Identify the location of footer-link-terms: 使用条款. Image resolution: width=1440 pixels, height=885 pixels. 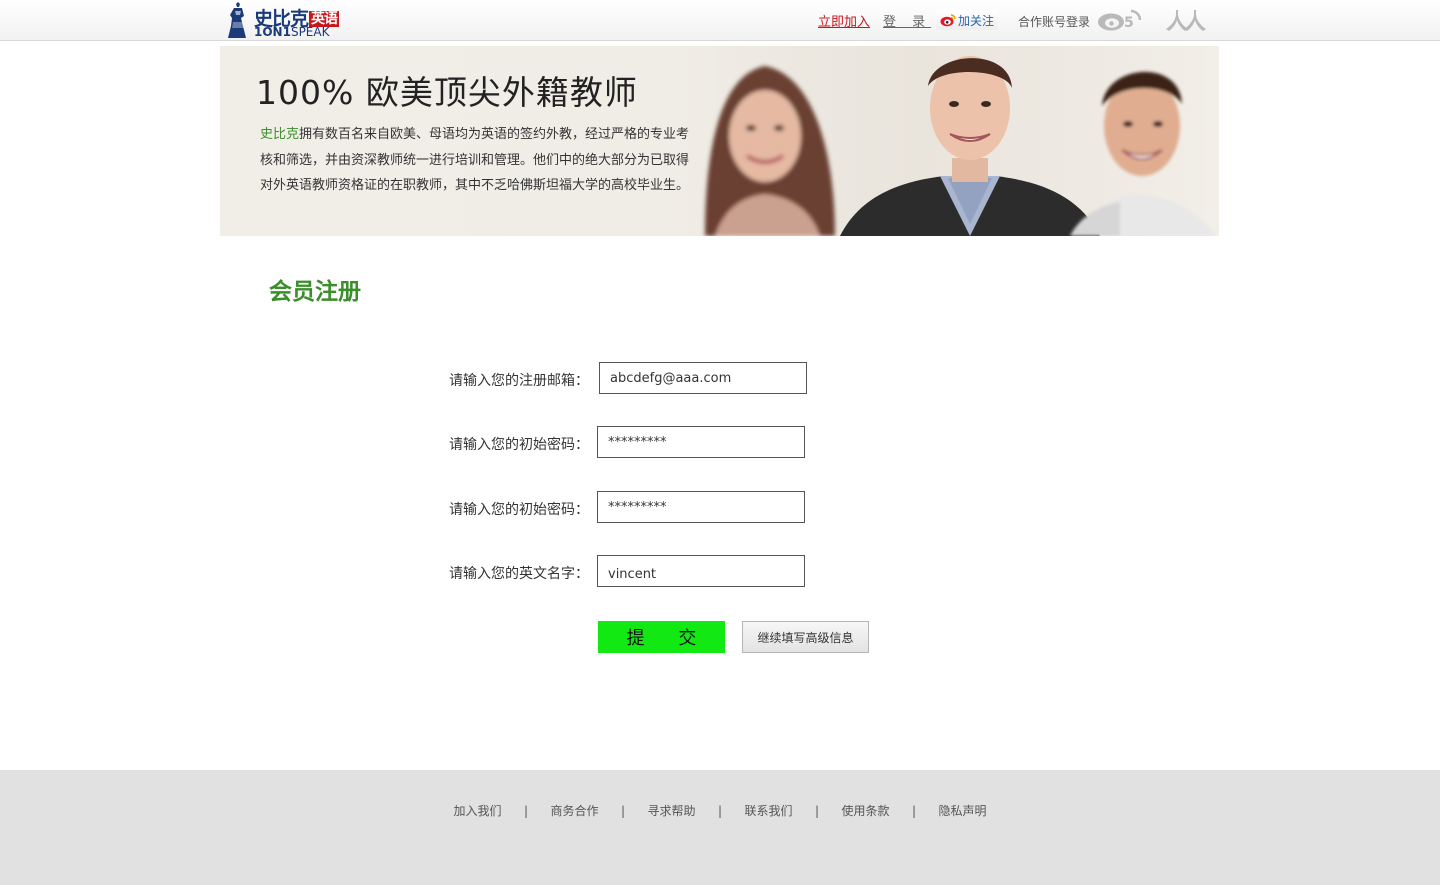
(866, 811).